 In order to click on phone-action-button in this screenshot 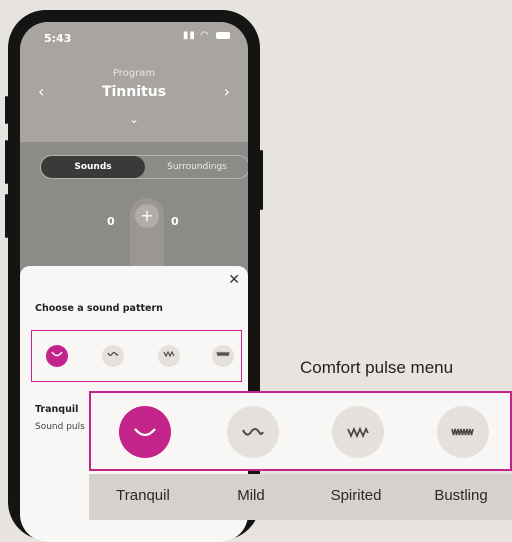, I will do `click(6, 110)`.